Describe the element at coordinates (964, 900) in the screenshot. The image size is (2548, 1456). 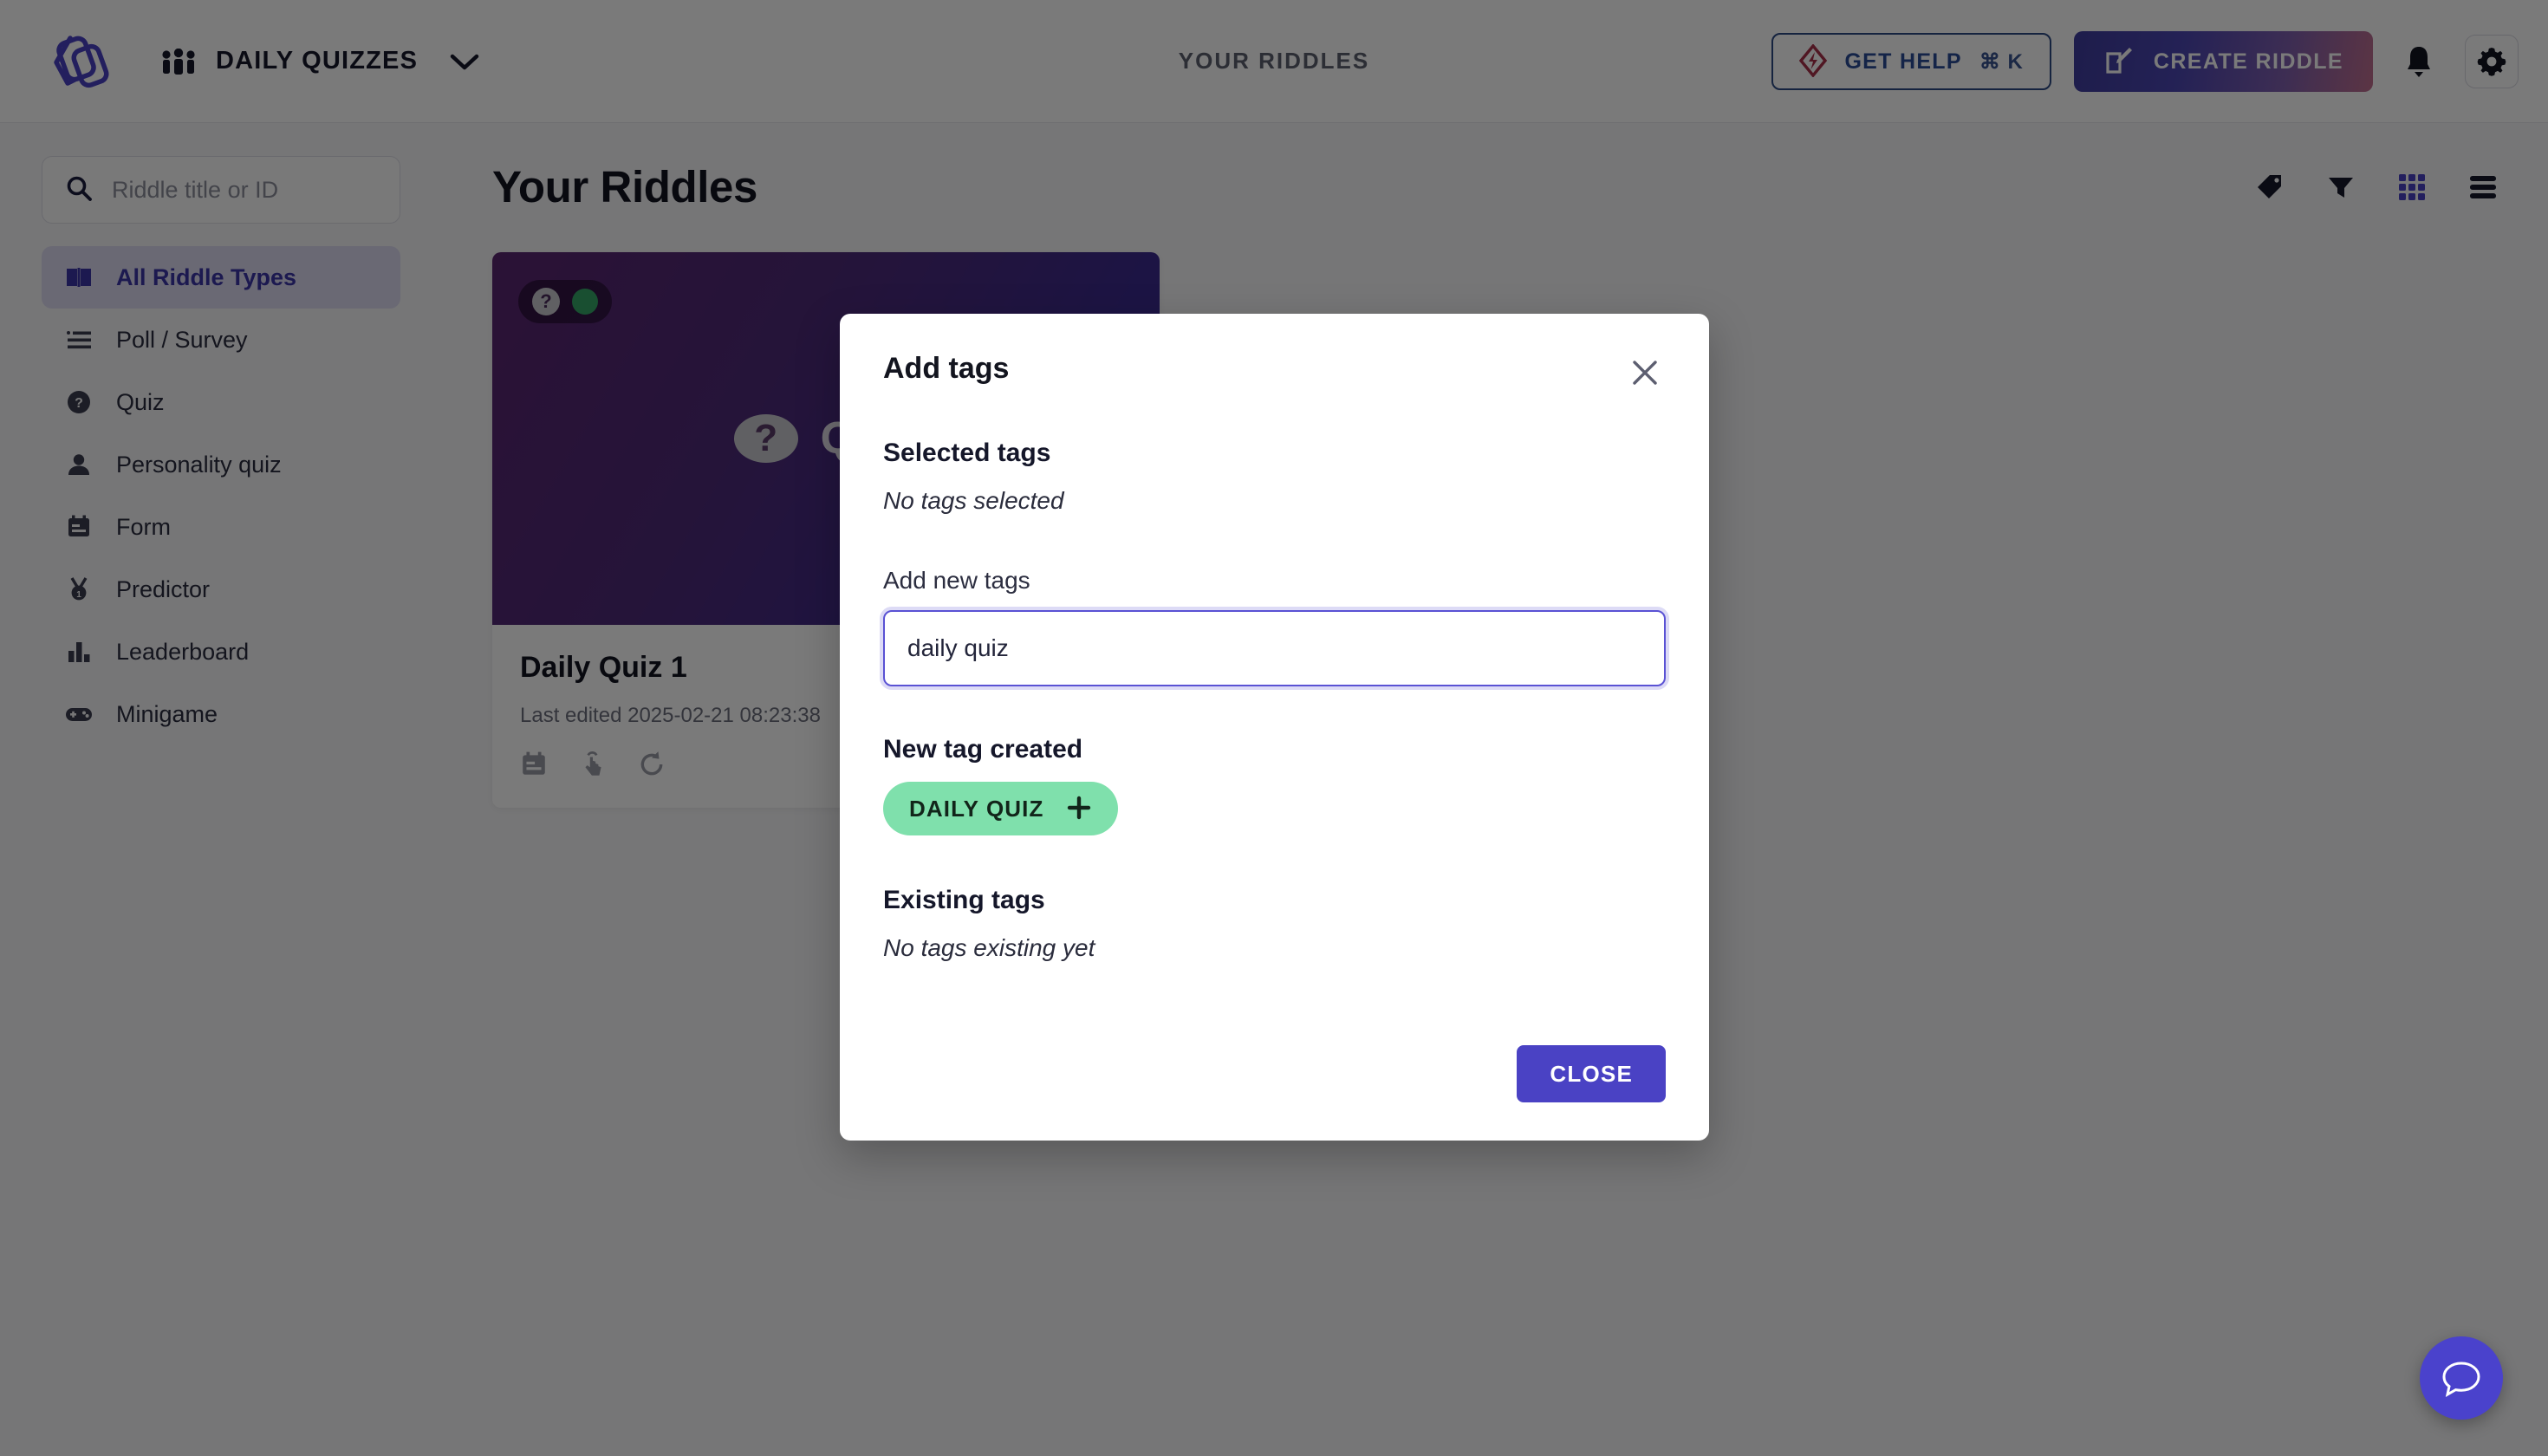
I see `existing-tags-heading: Existing tags` at that location.